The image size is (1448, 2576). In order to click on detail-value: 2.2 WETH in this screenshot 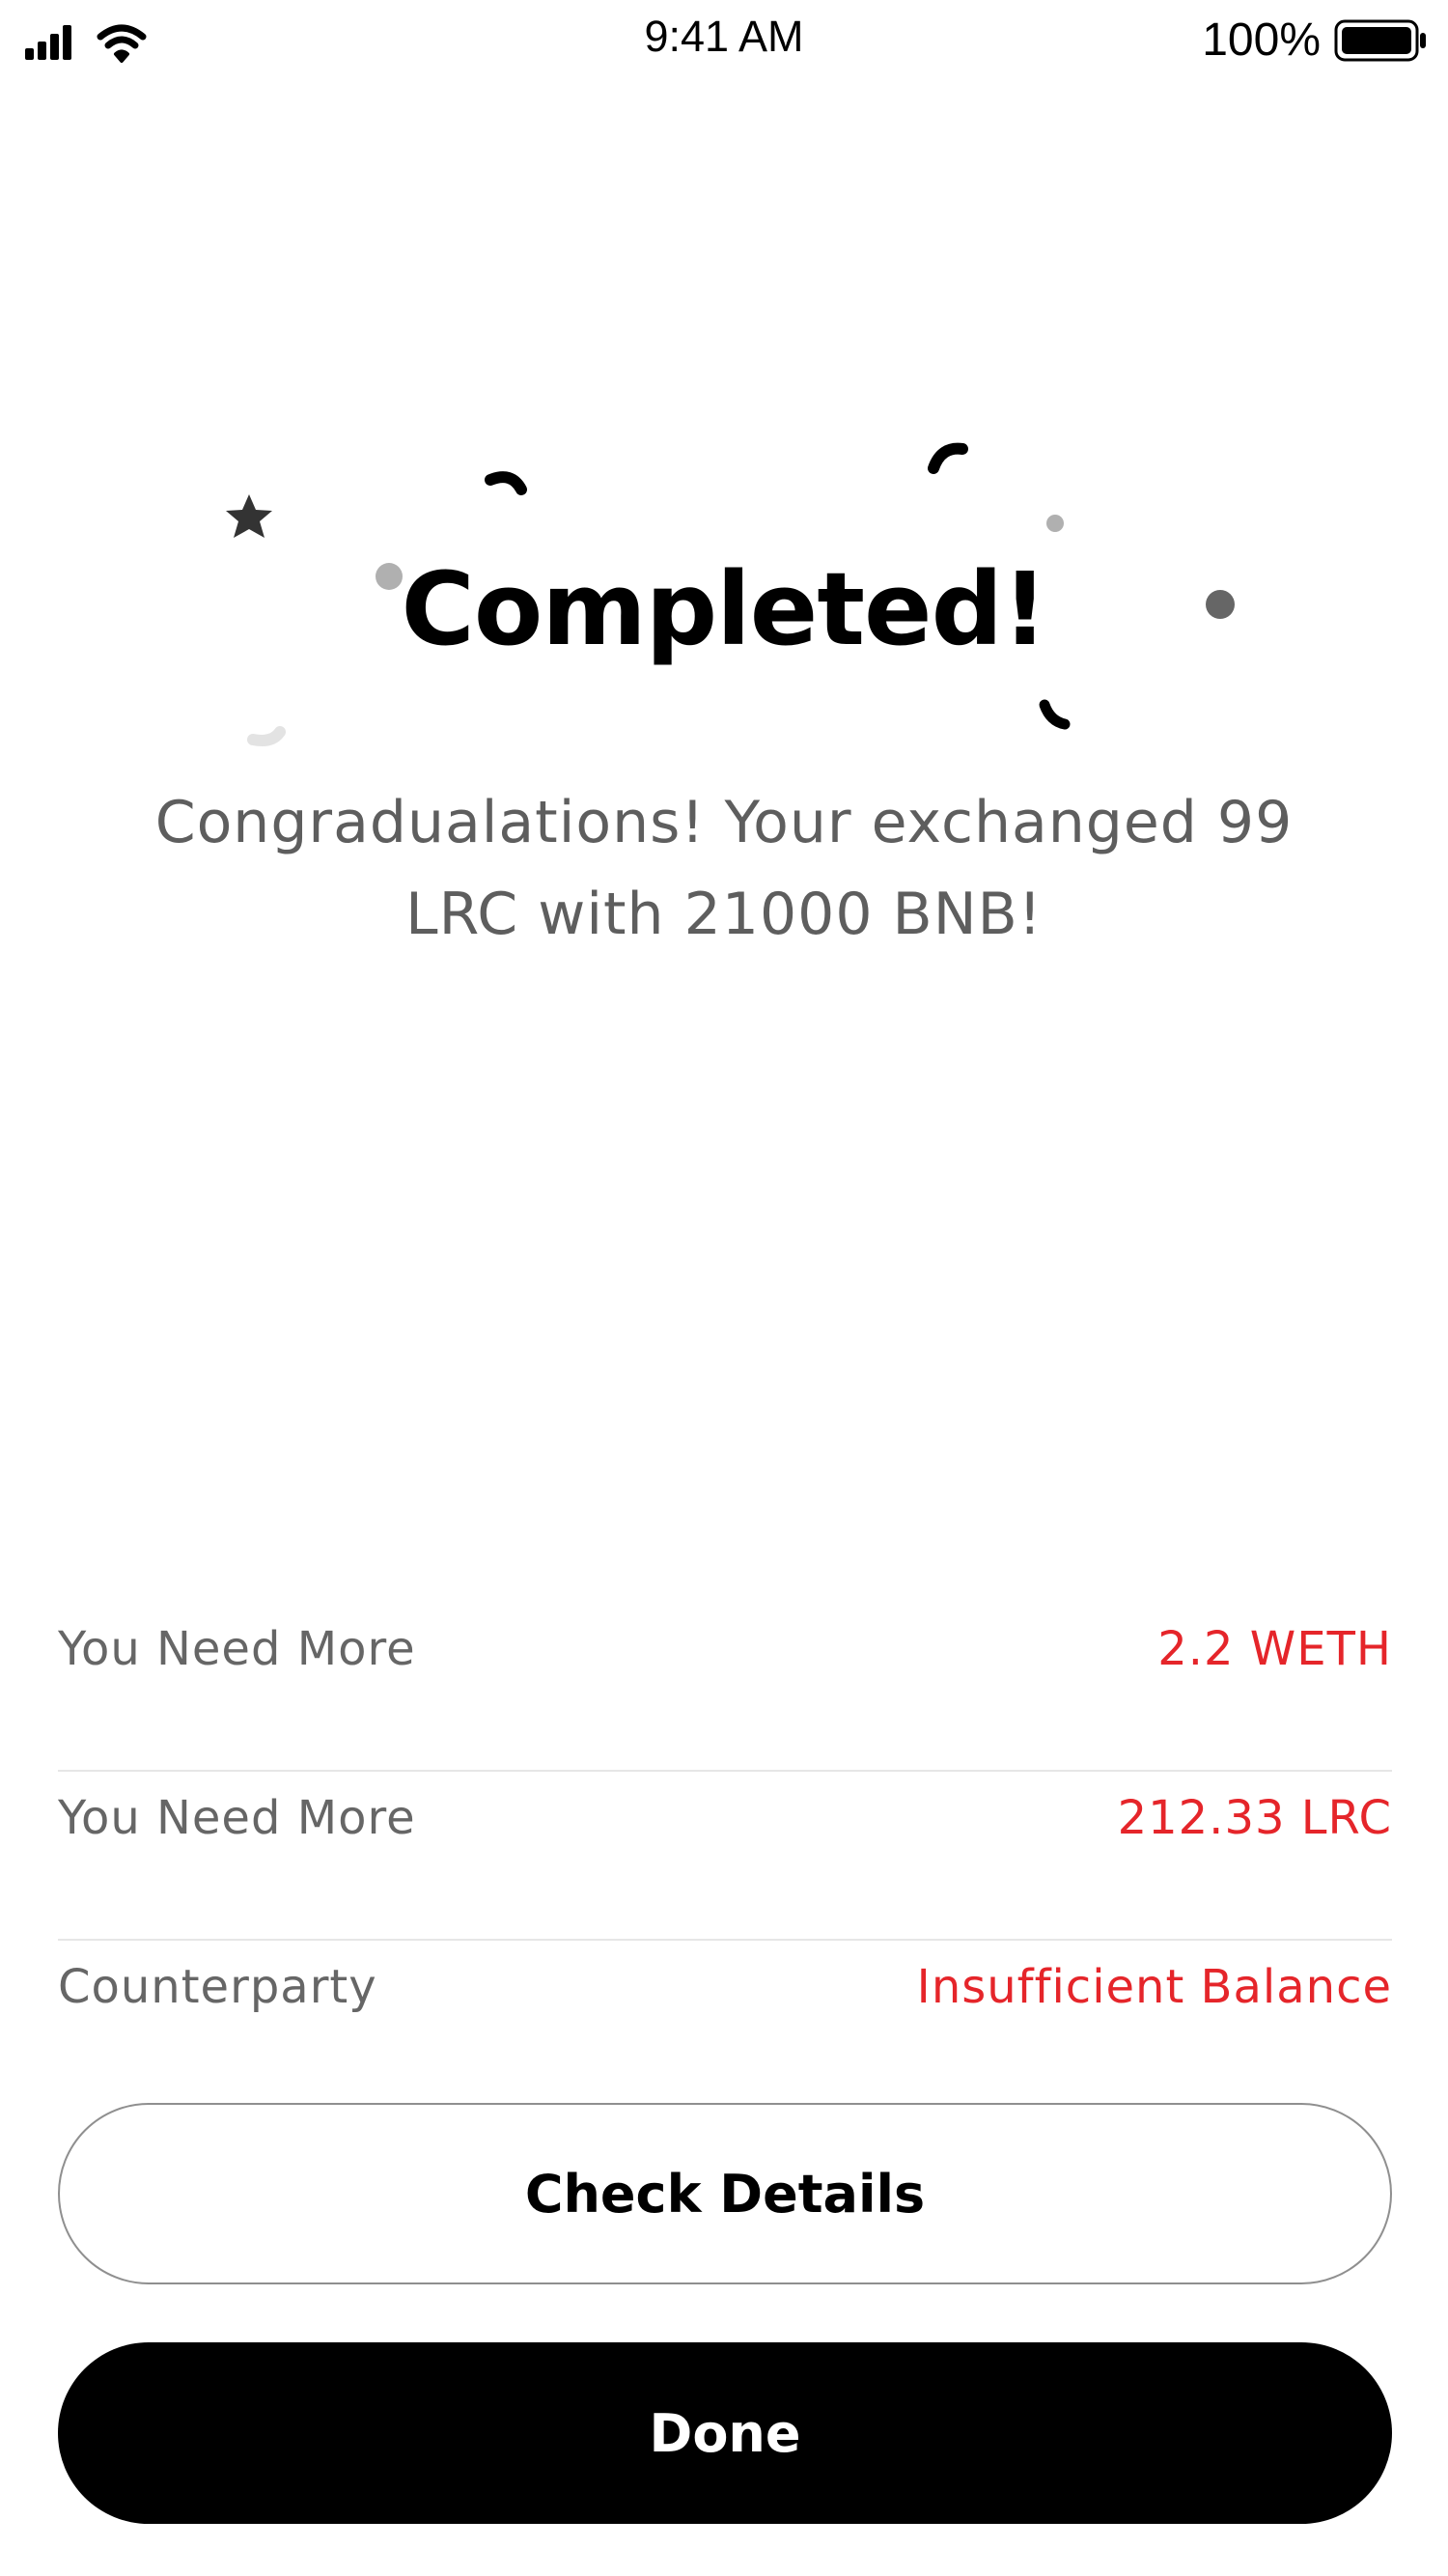, I will do `click(1274, 1649)`.